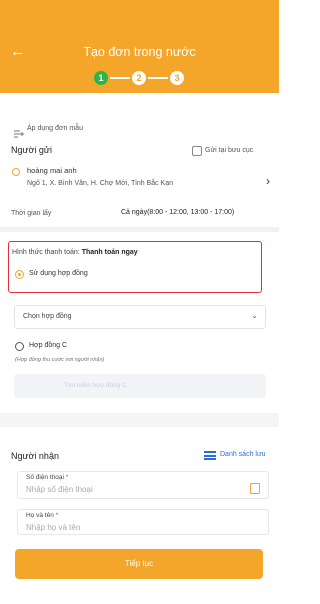 The image size is (320, 604). What do you see at coordinates (19, 131) in the screenshot?
I see `template-add-icon` at bounding box center [19, 131].